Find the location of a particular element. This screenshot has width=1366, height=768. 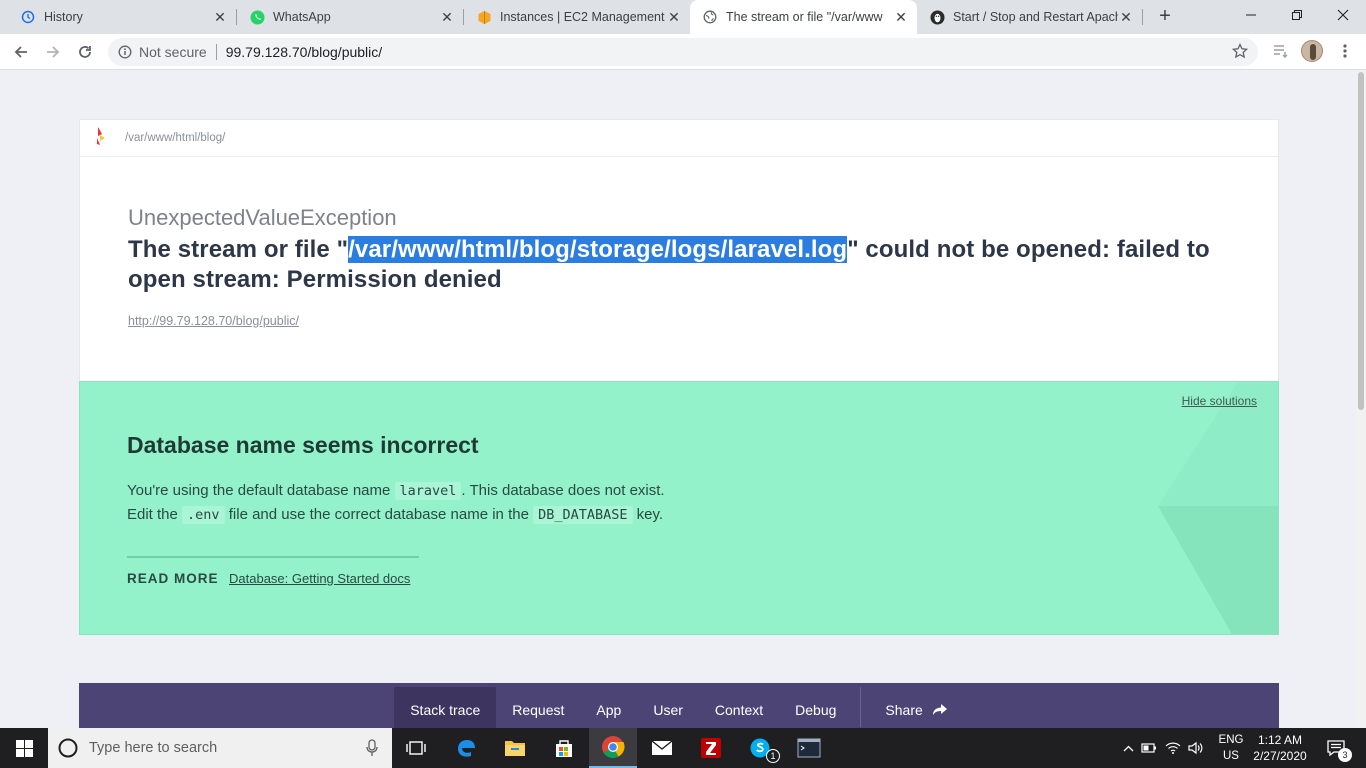

site-info: Not secure is located at coordinates (157, 52).